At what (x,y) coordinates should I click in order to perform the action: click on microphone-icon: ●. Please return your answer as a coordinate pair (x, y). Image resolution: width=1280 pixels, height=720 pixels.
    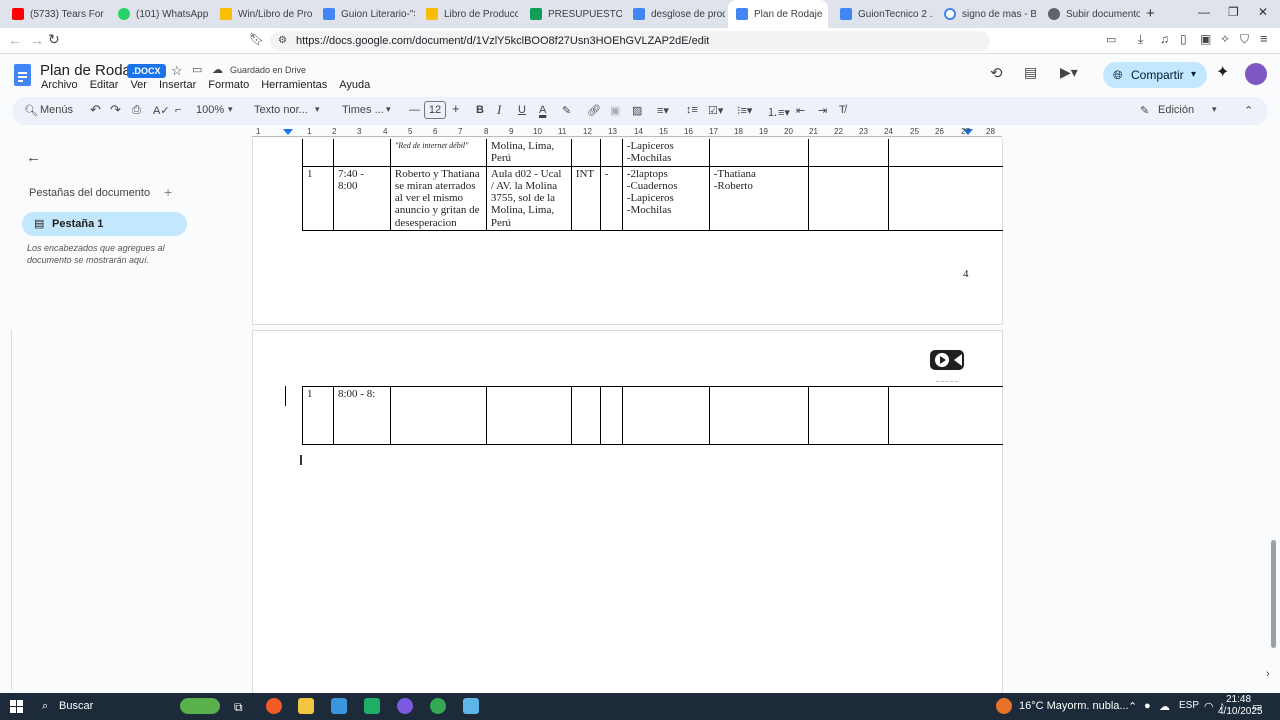
    Looking at the image, I should click on (1147, 706).